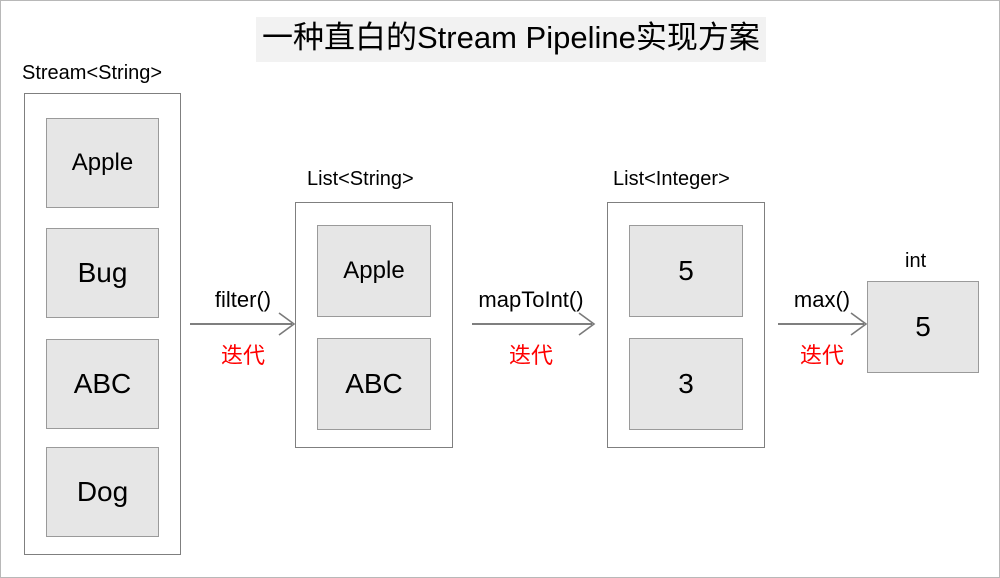 The height and width of the screenshot is (578, 1000). I want to click on cell-list-integer-1: 3, so click(686, 384).